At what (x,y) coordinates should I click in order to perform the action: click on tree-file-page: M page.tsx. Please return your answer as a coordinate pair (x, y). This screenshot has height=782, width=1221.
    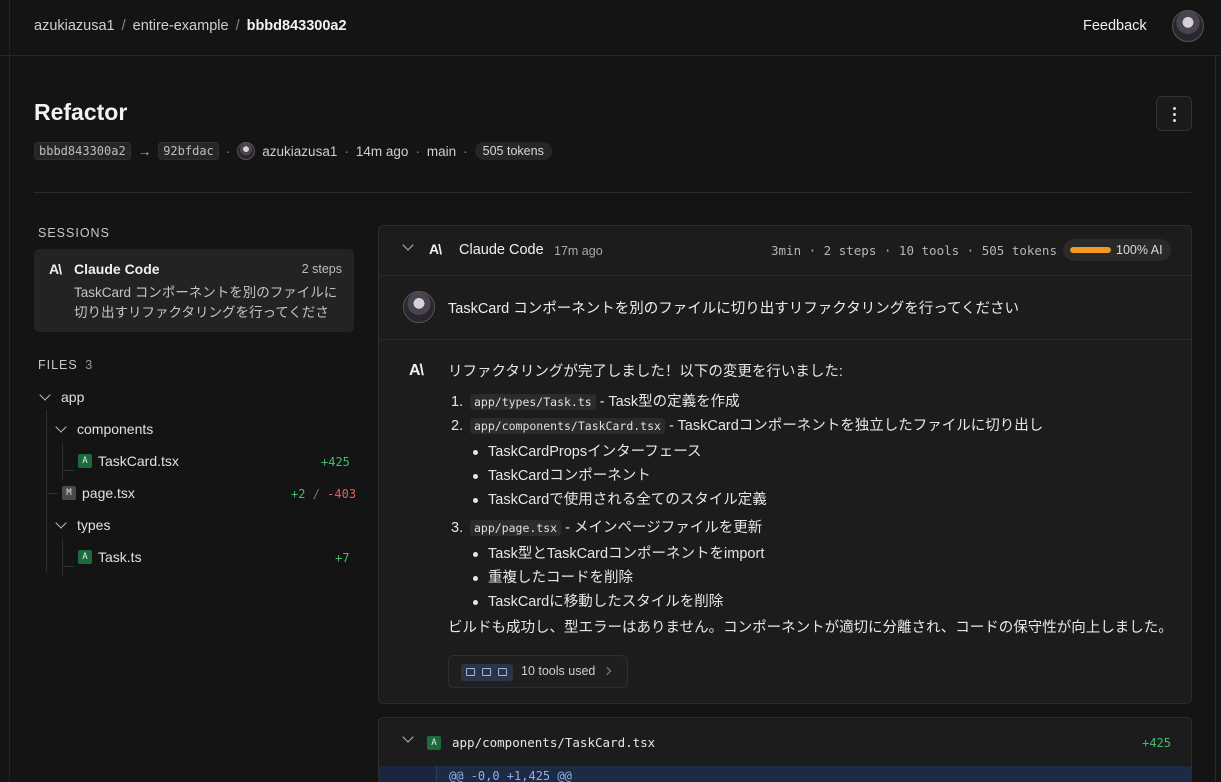
    Looking at the image, I should click on (98, 493).